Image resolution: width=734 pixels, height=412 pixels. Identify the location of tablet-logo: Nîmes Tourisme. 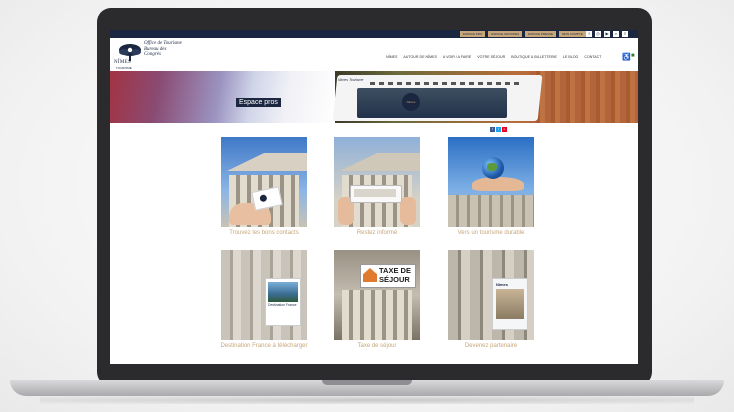
(351, 80).